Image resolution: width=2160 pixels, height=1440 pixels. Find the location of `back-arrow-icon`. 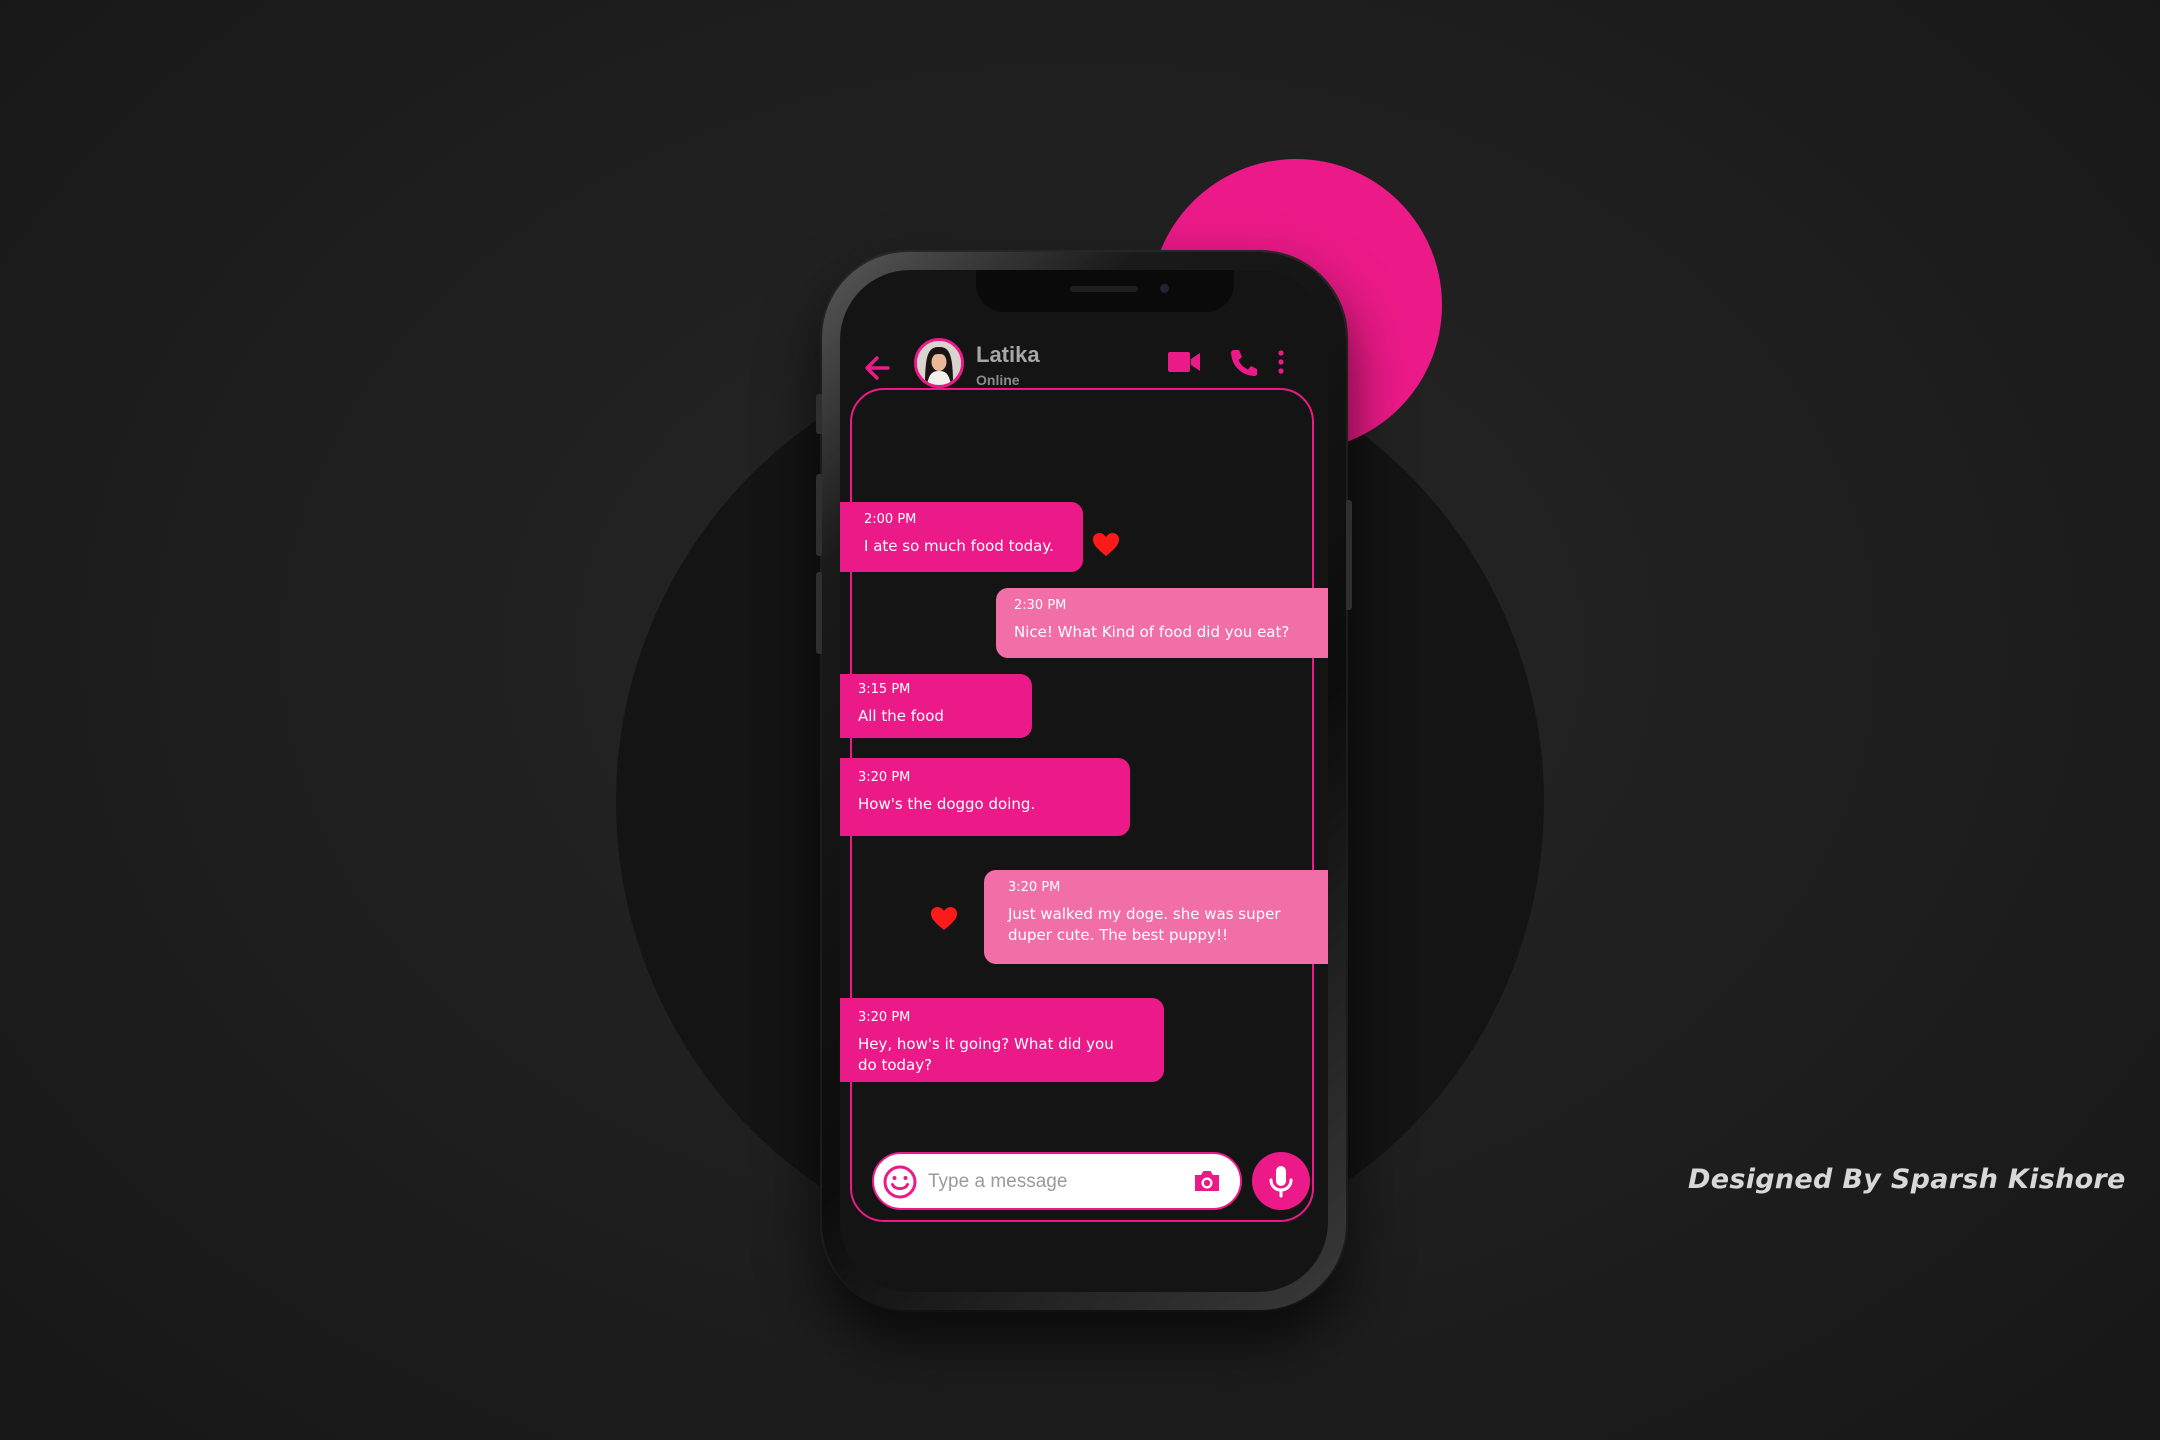

back-arrow-icon is located at coordinates (878, 368).